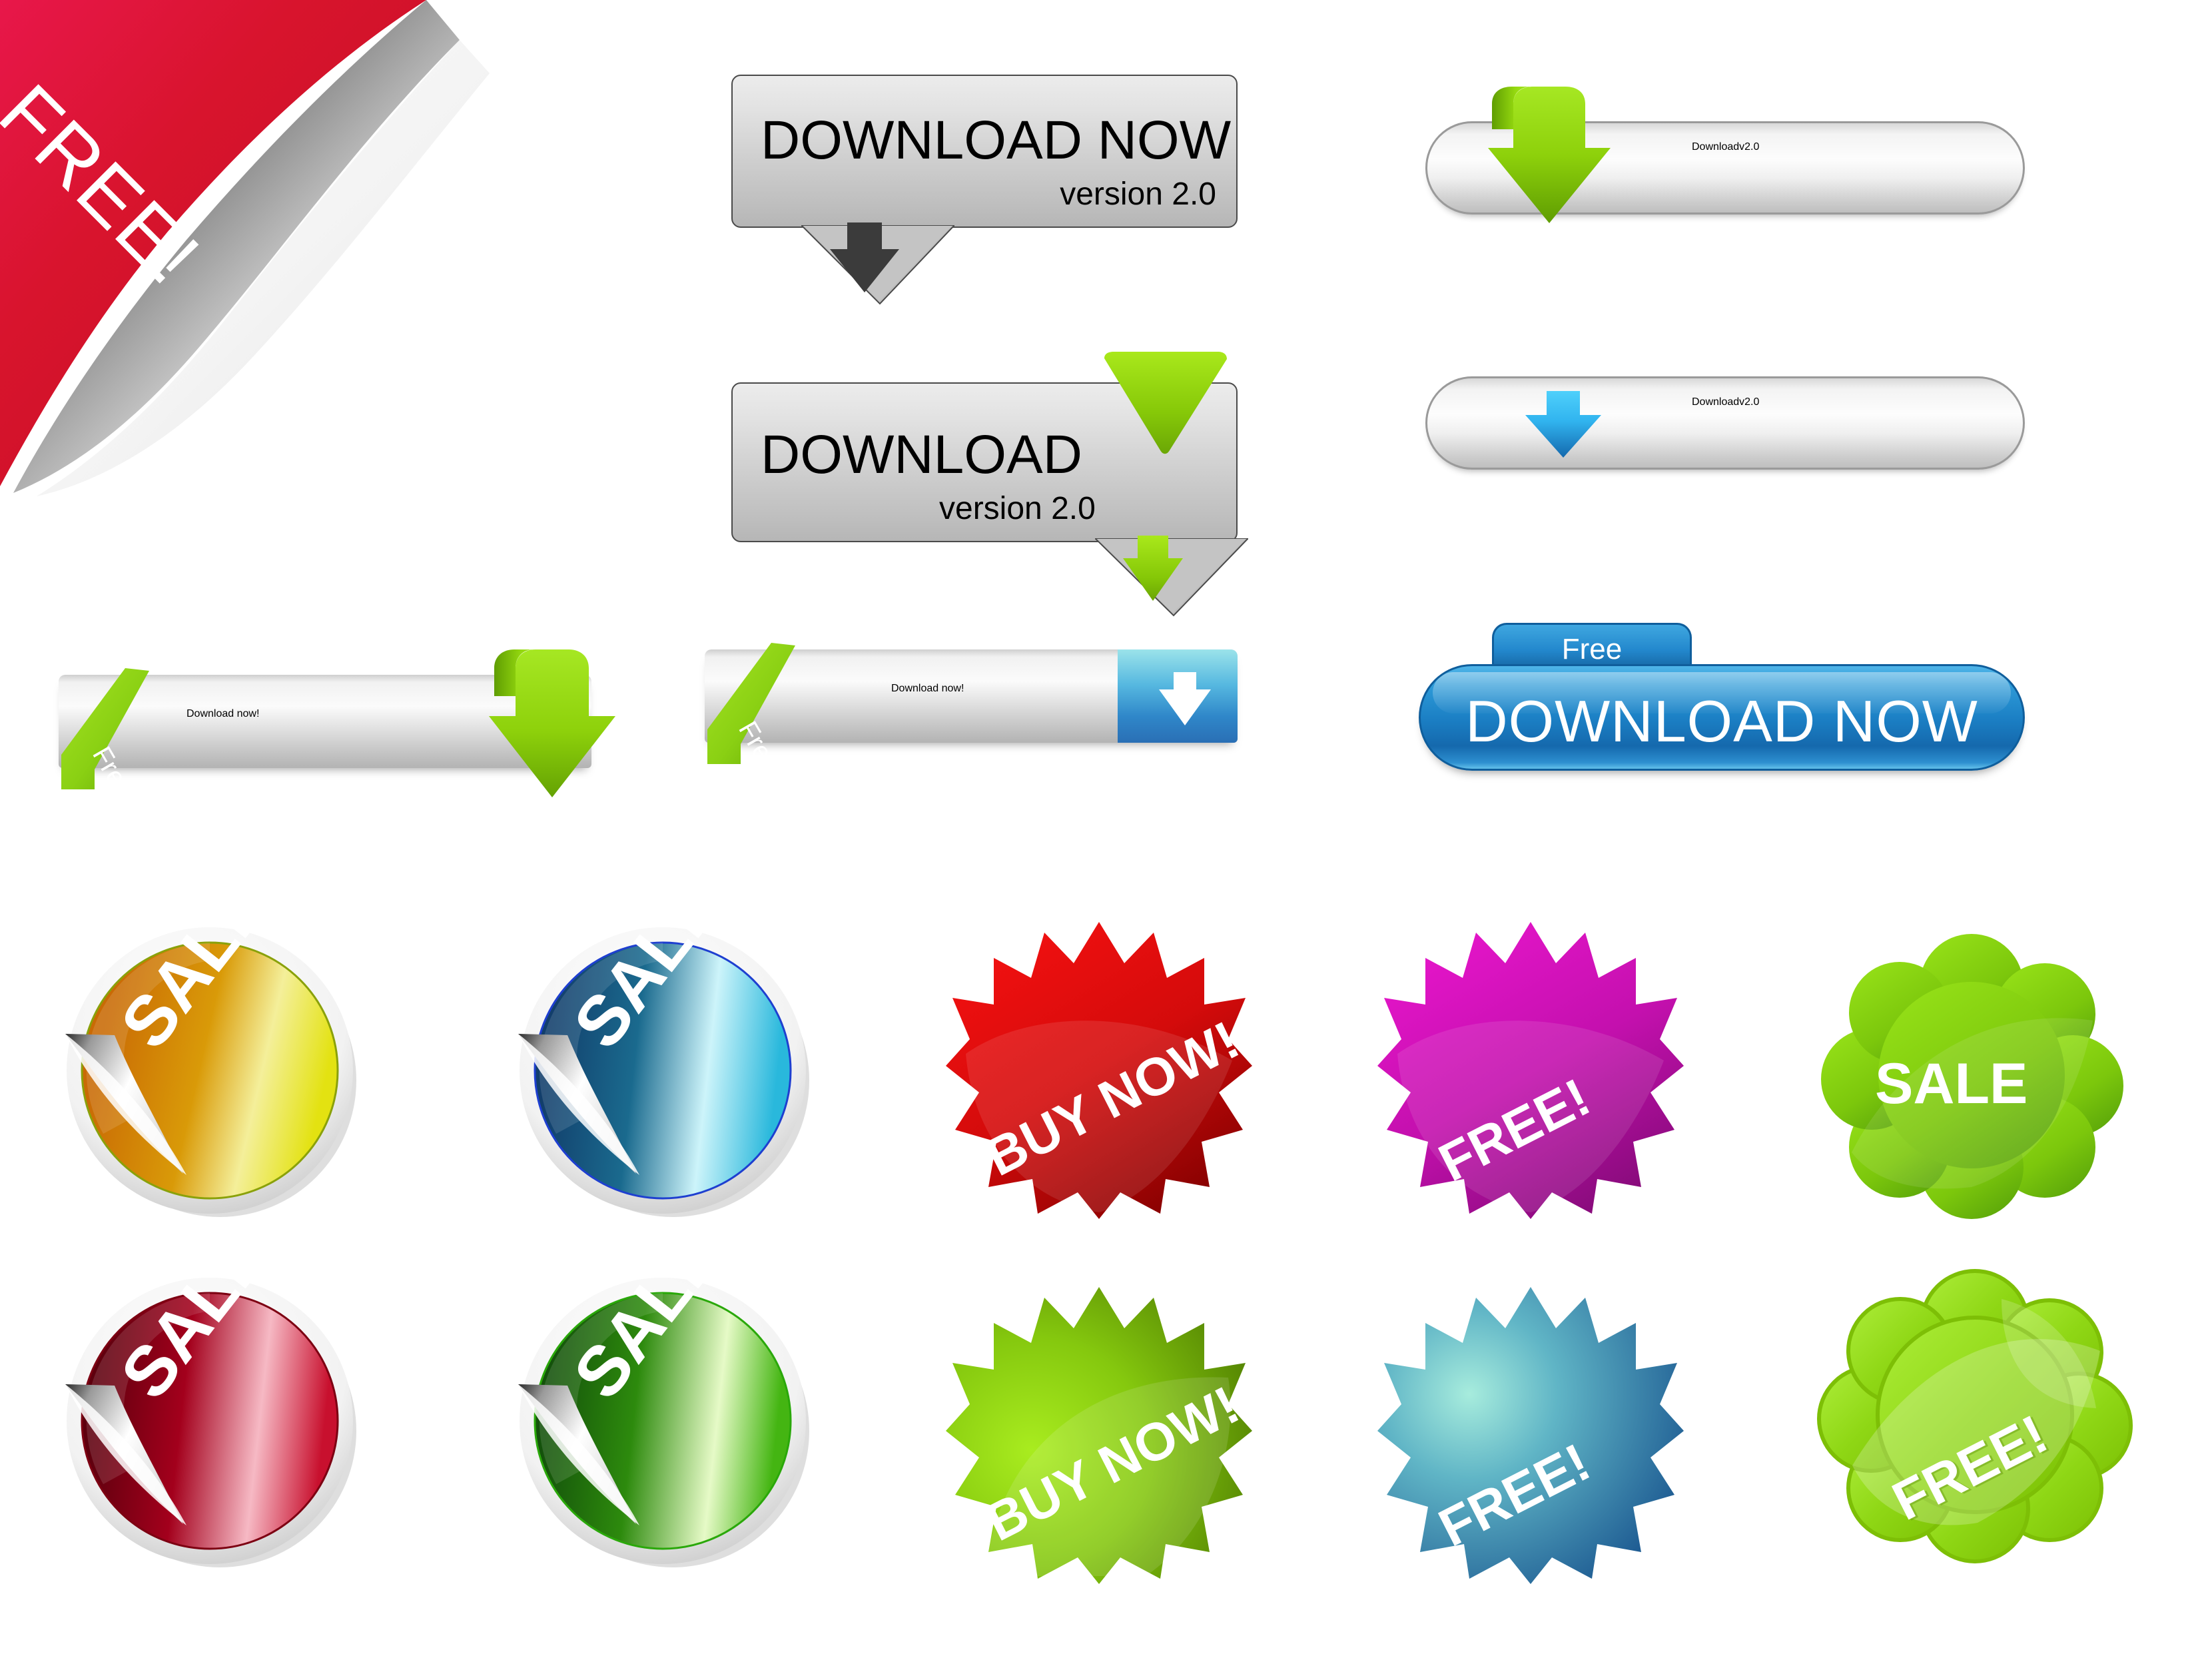 This screenshot has height=1660, width=2212. I want to click on download-now-version: version 2.0, so click(1138, 194).